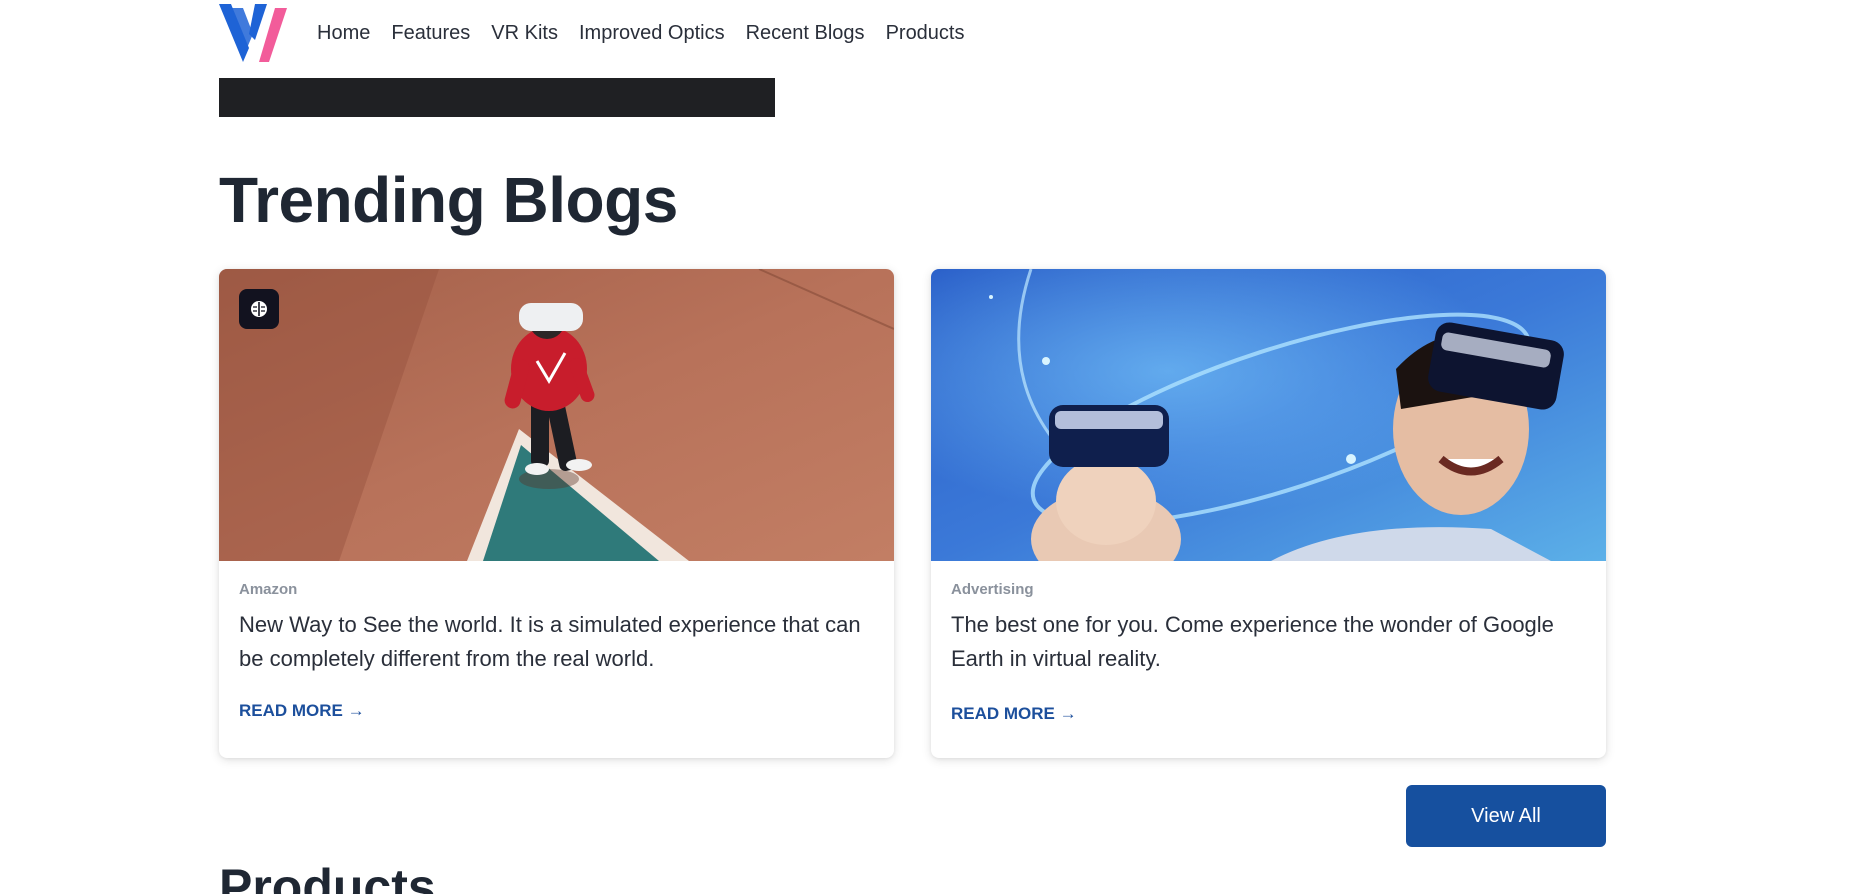  What do you see at coordinates (497, 97) in the screenshot?
I see `banner-strip` at bounding box center [497, 97].